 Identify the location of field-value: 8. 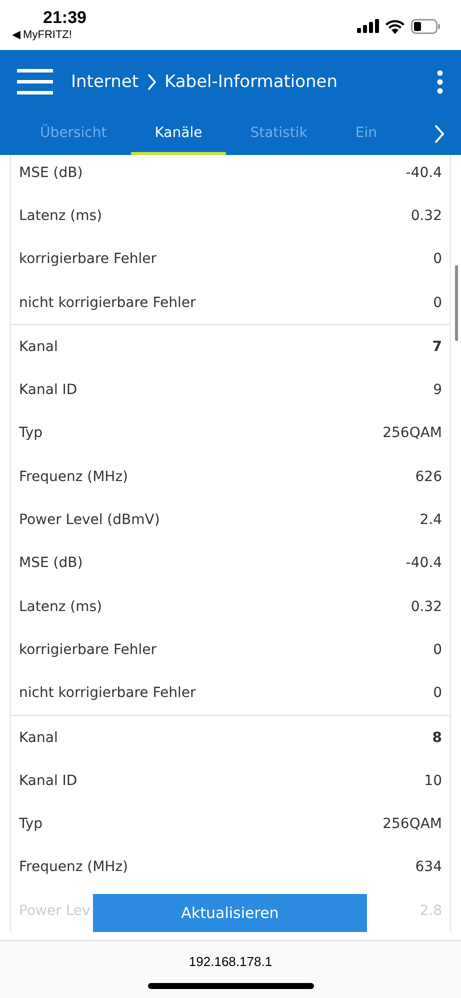
(437, 738).